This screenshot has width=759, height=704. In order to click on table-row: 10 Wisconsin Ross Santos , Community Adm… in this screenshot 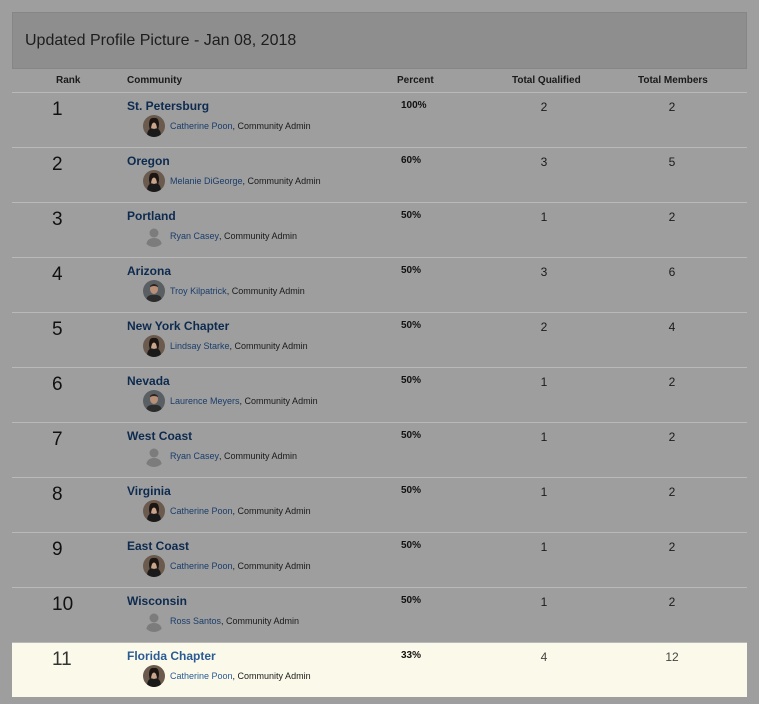, I will do `click(379, 614)`.